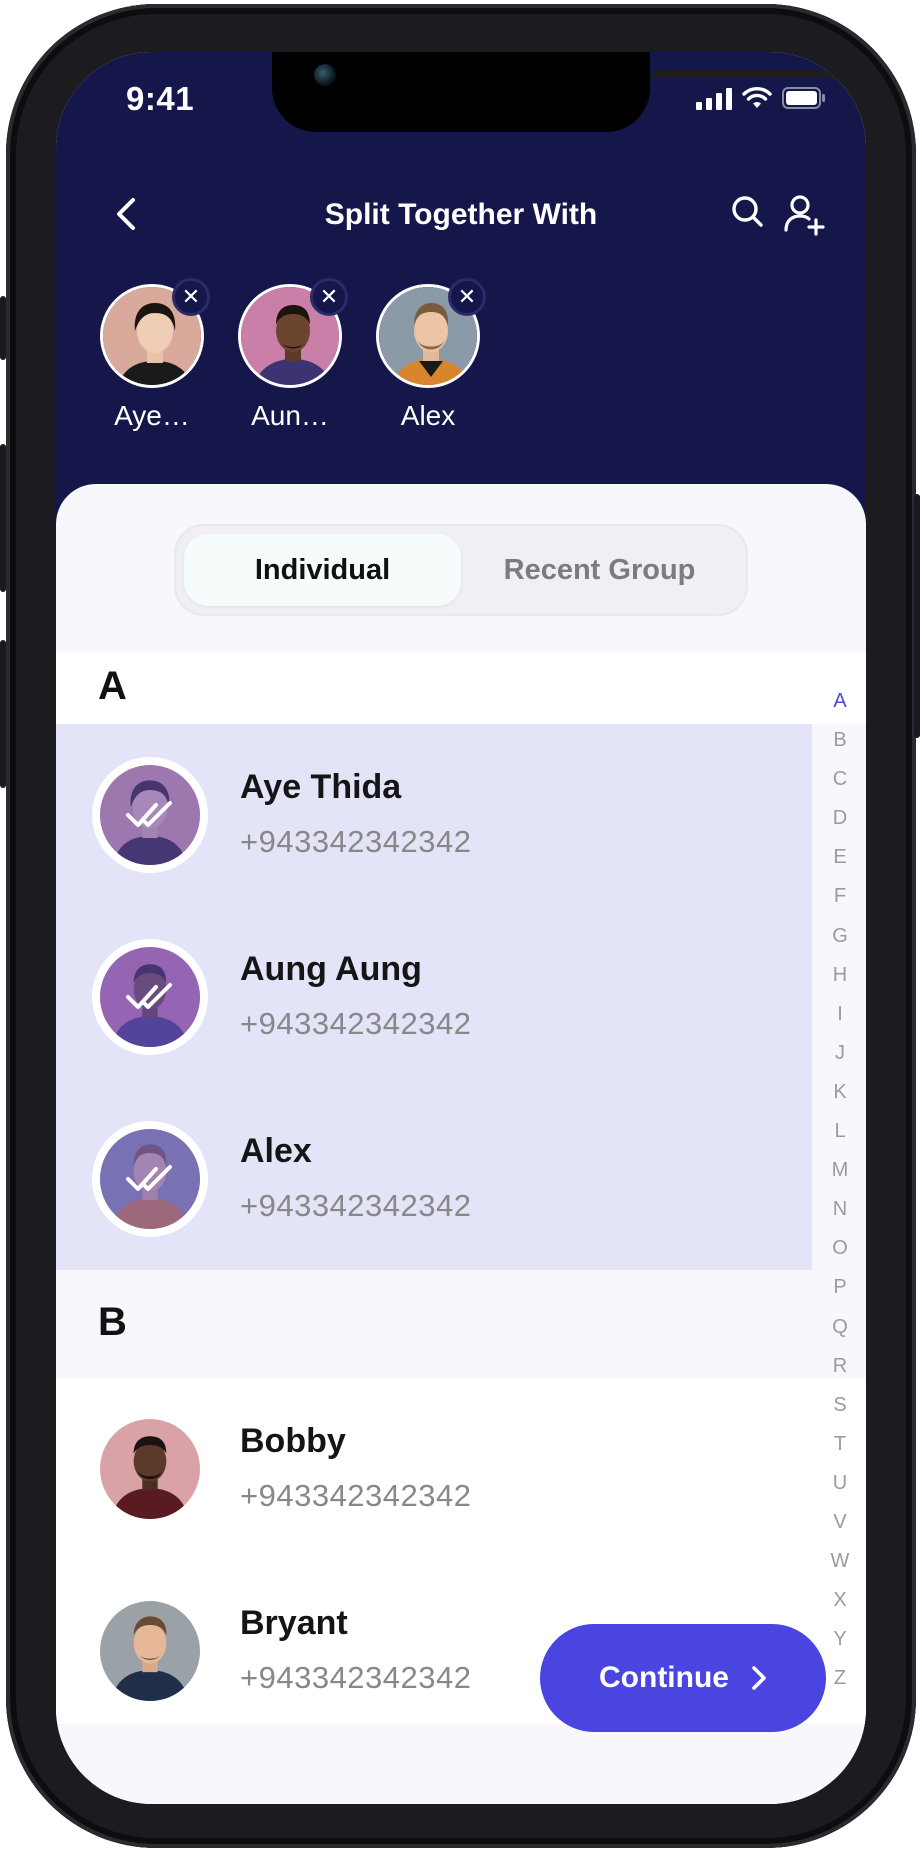 The width and height of the screenshot is (922, 1852). Describe the element at coordinates (461, 688) in the screenshot. I see `section-header: A` at that location.